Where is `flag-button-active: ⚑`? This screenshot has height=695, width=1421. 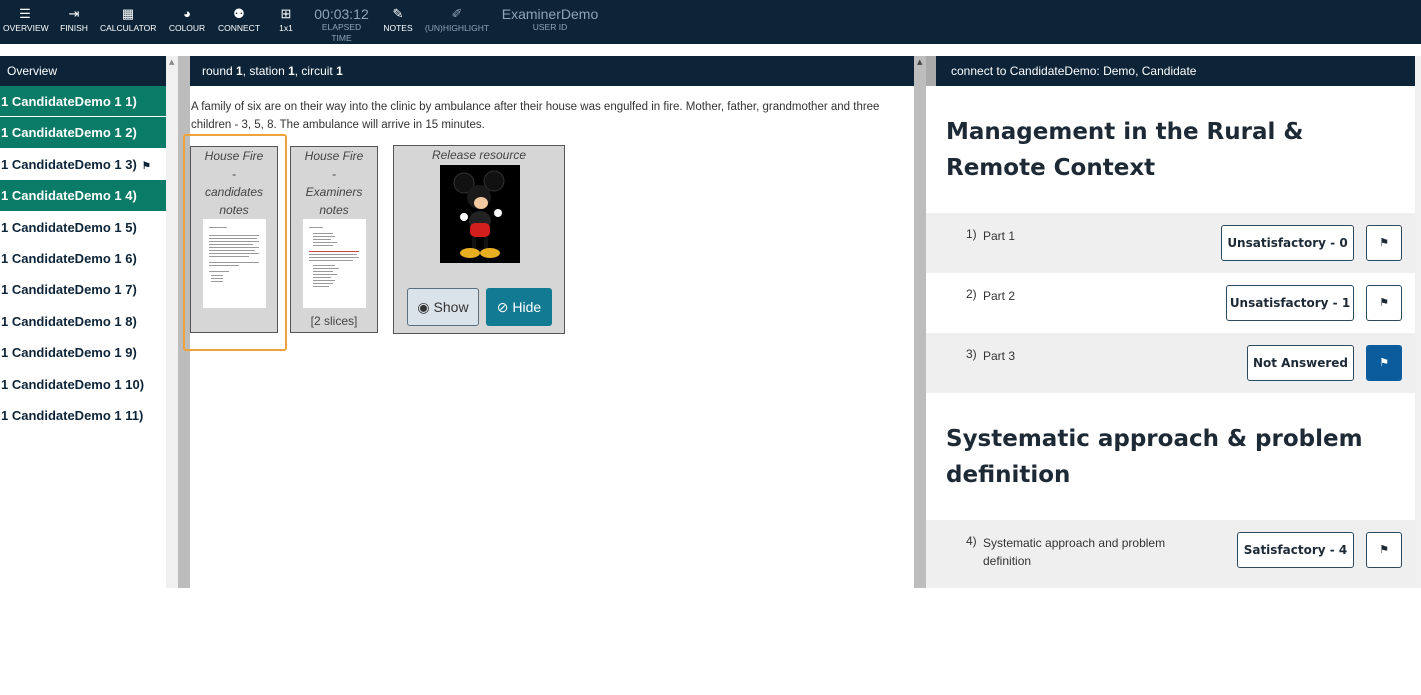
flag-button-active: ⚑ is located at coordinates (1384, 363).